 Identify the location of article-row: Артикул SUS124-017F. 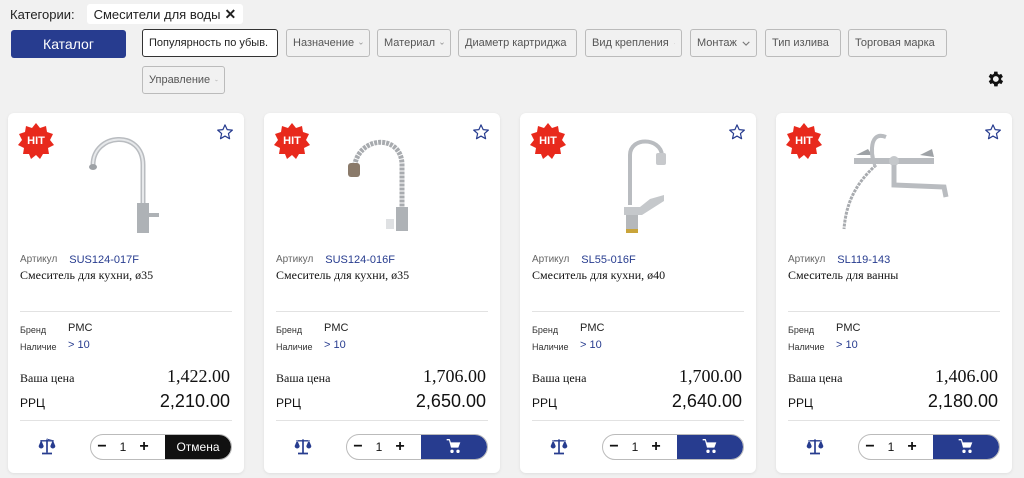
(79, 260).